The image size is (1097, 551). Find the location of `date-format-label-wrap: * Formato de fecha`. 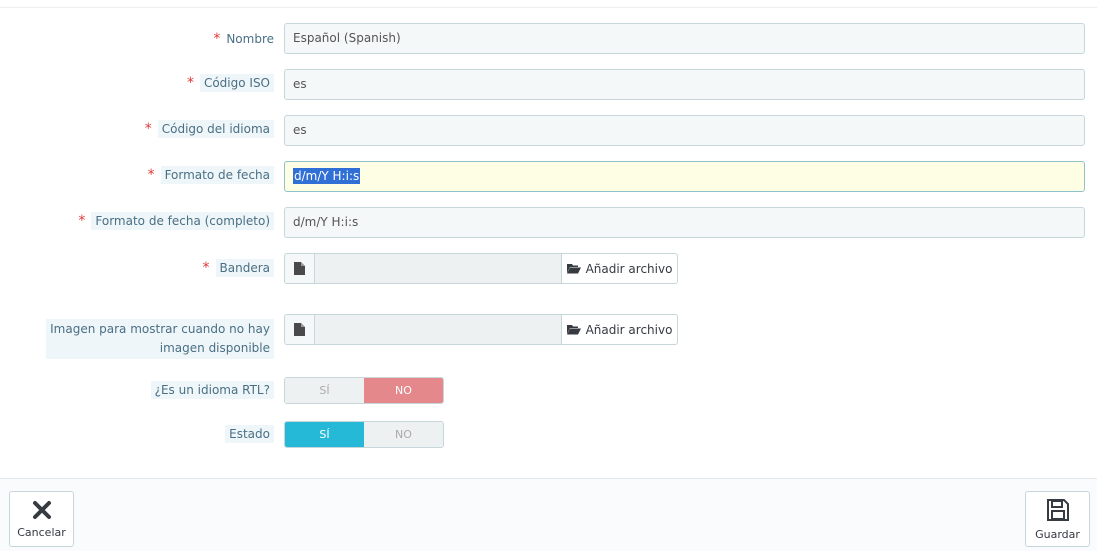

date-format-label-wrap: * Formato de fecha is located at coordinates (210, 175).